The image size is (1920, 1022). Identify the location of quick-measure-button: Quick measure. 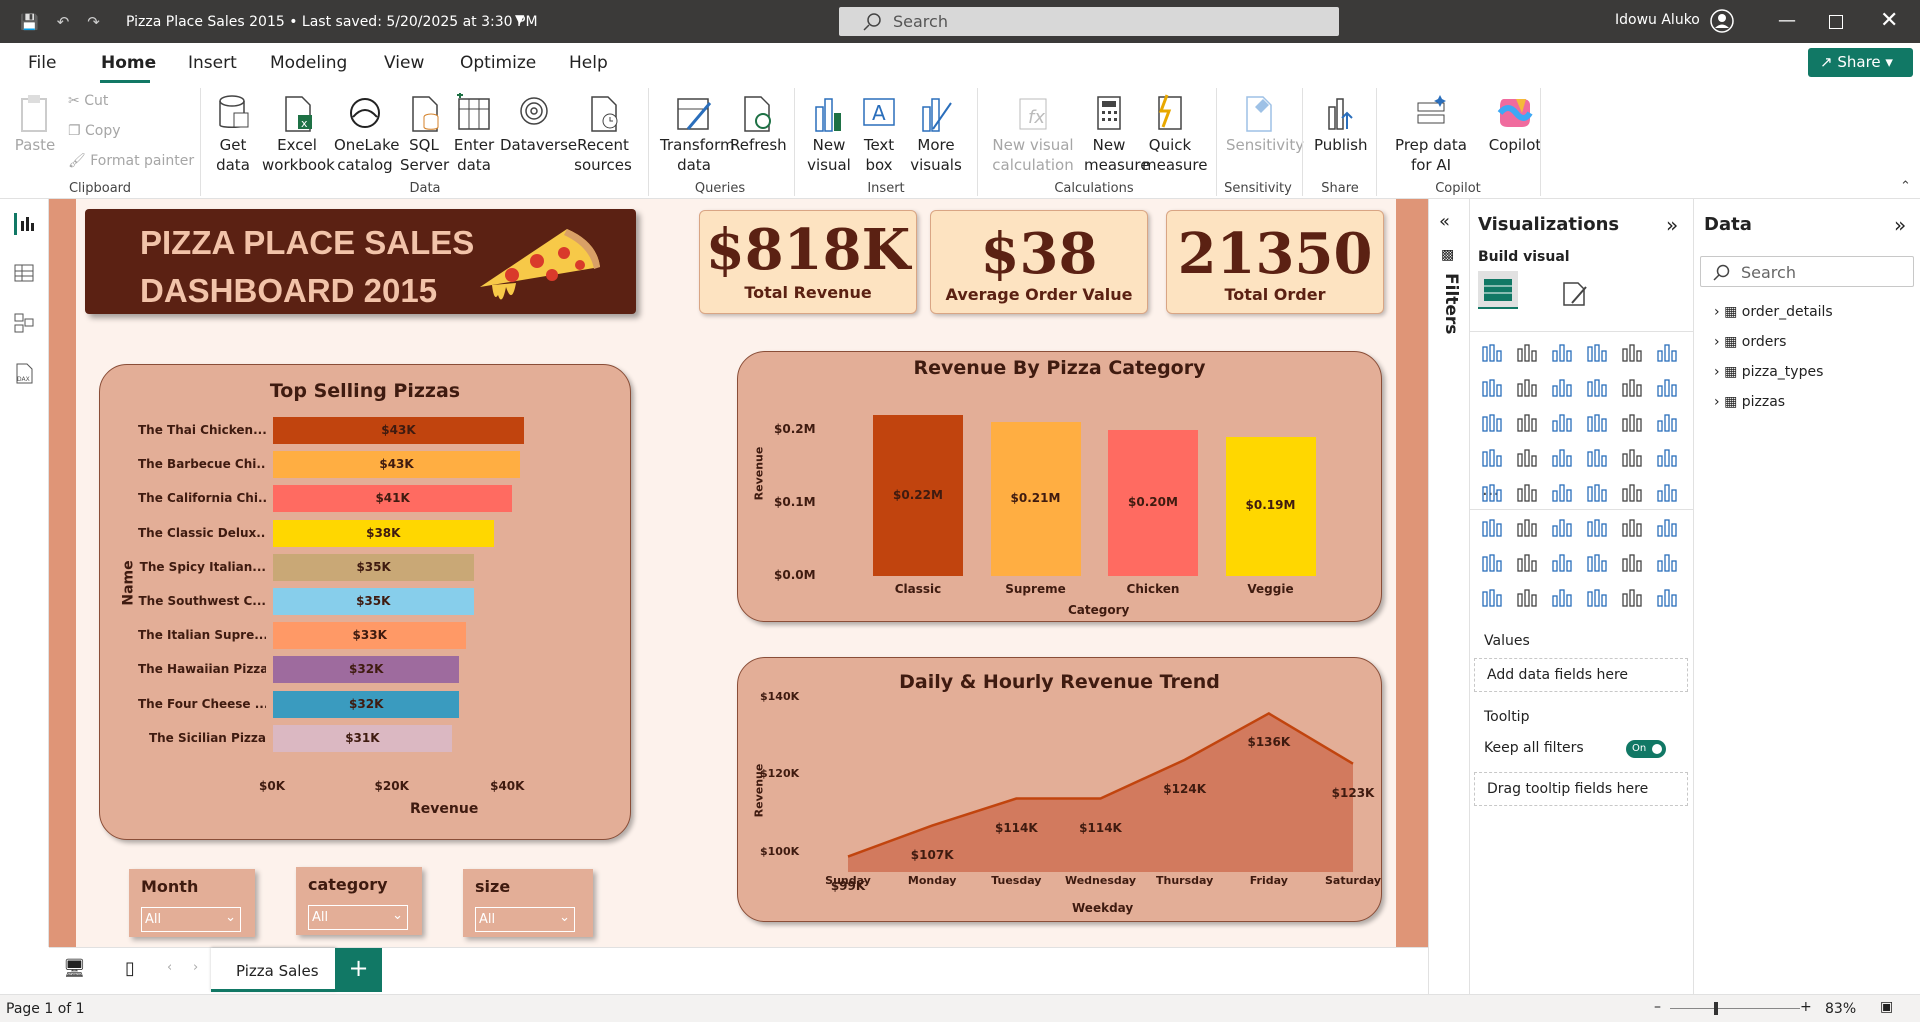
(1174, 134).